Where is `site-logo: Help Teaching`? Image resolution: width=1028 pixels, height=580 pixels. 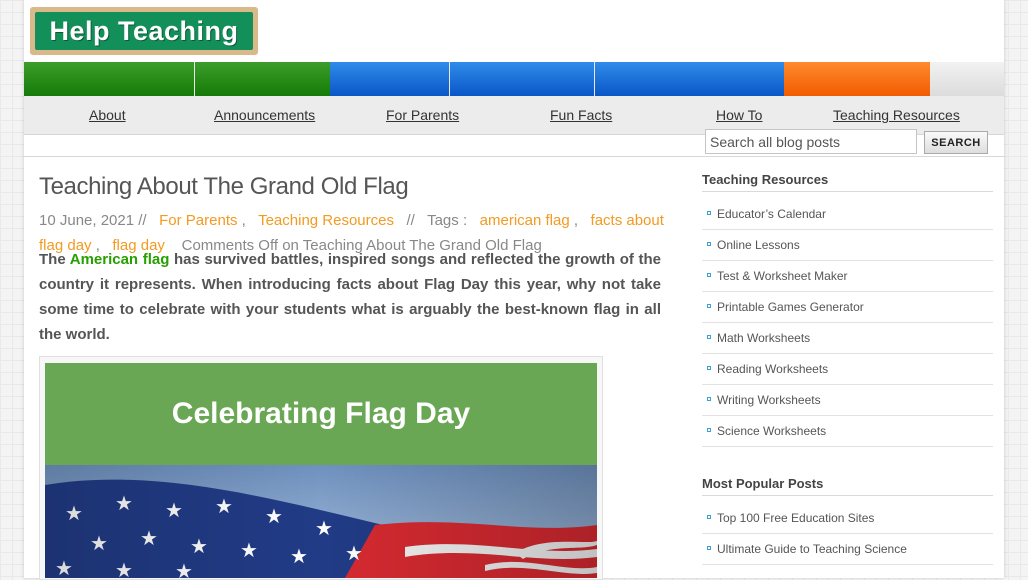
site-logo: Help Teaching is located at coordinates (144, 31).